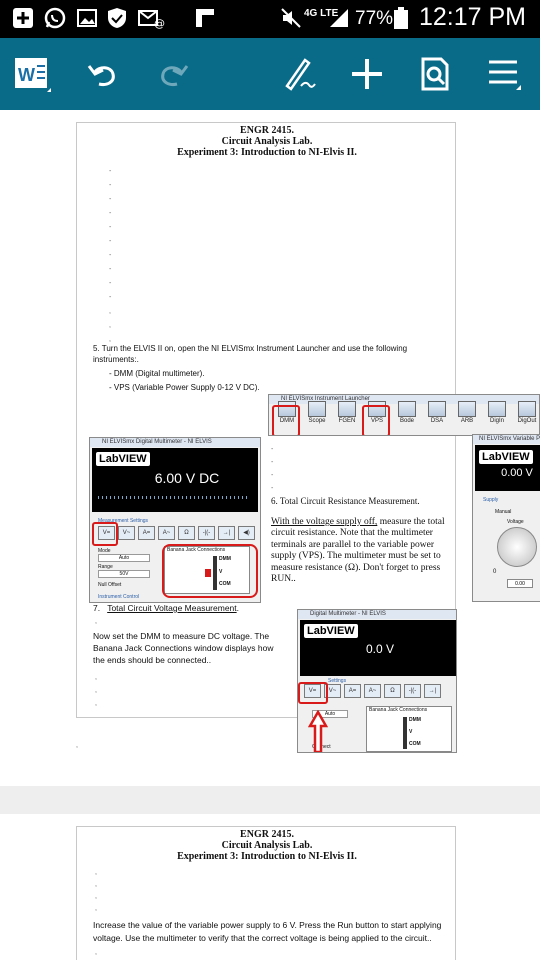 The height and width of the screenshot is (960, 540). What do you see at coordinates (270, 19) in the screenshot?
I see `status-bar: @ 4G LTE 77% 12:17 PM` at bounding box center [270, 19].